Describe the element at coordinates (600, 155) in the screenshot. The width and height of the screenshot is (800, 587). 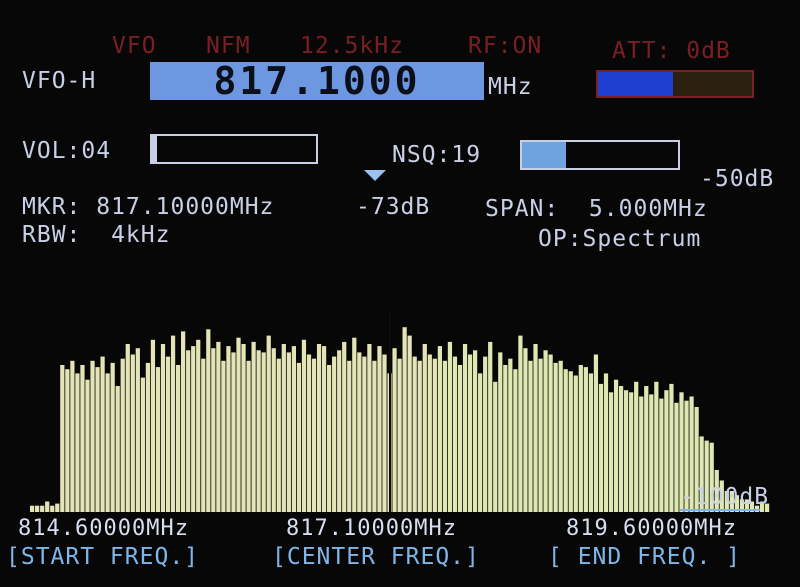
I see `squelch-bar` at that location.